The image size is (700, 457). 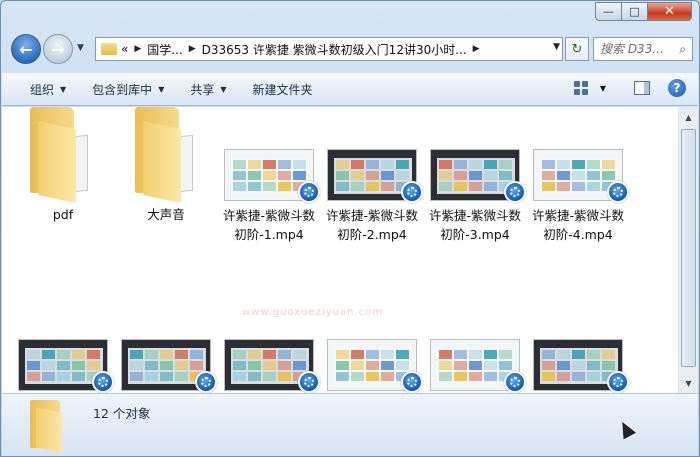 I want to click on organize-menu: 组织 ▼, so click(x=48, y=89).